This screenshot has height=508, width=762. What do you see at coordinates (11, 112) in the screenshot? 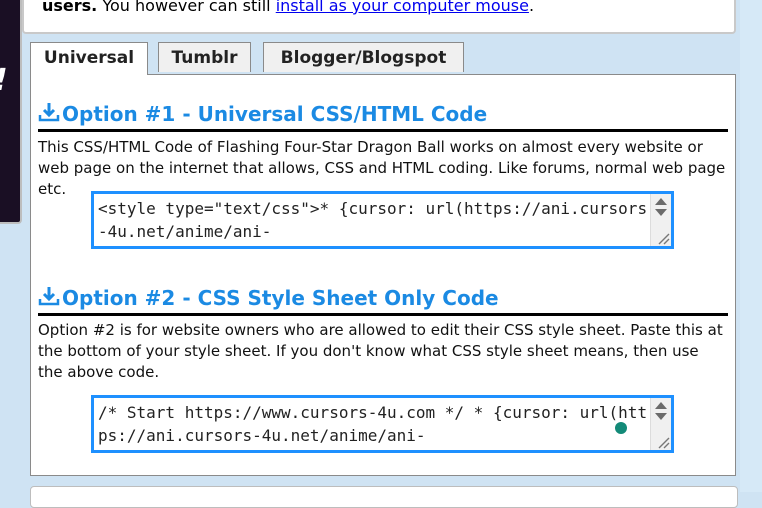
I see `cursor-preview-image: !` at bounding box center [11, 112].